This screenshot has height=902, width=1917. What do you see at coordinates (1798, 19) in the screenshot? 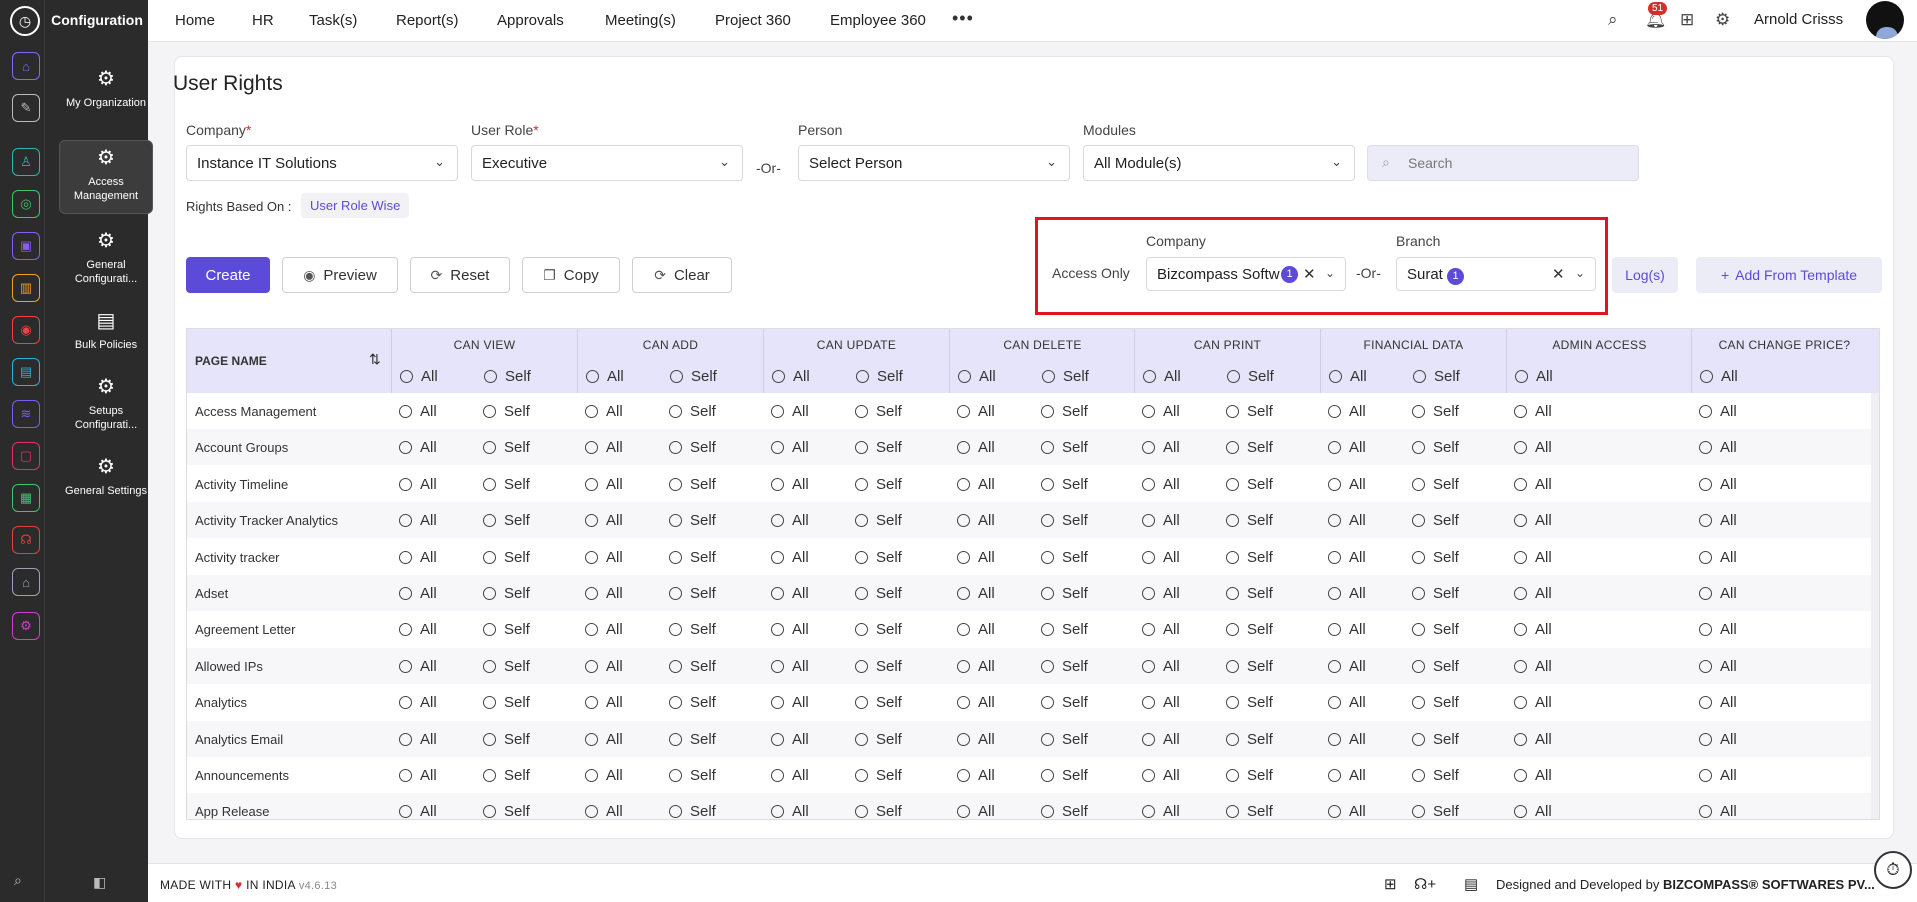
I see `user-name: Arnold Crisss` at bounding box center [1798, 19].